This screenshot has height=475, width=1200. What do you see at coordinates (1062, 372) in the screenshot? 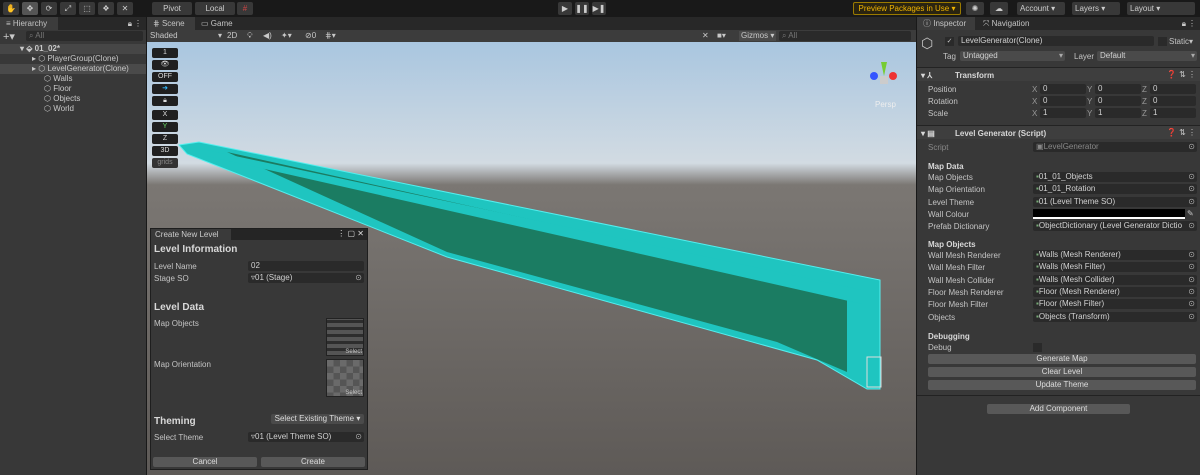
I see `clear-level-button: Clear Level` at bounding box center [1062, 372].